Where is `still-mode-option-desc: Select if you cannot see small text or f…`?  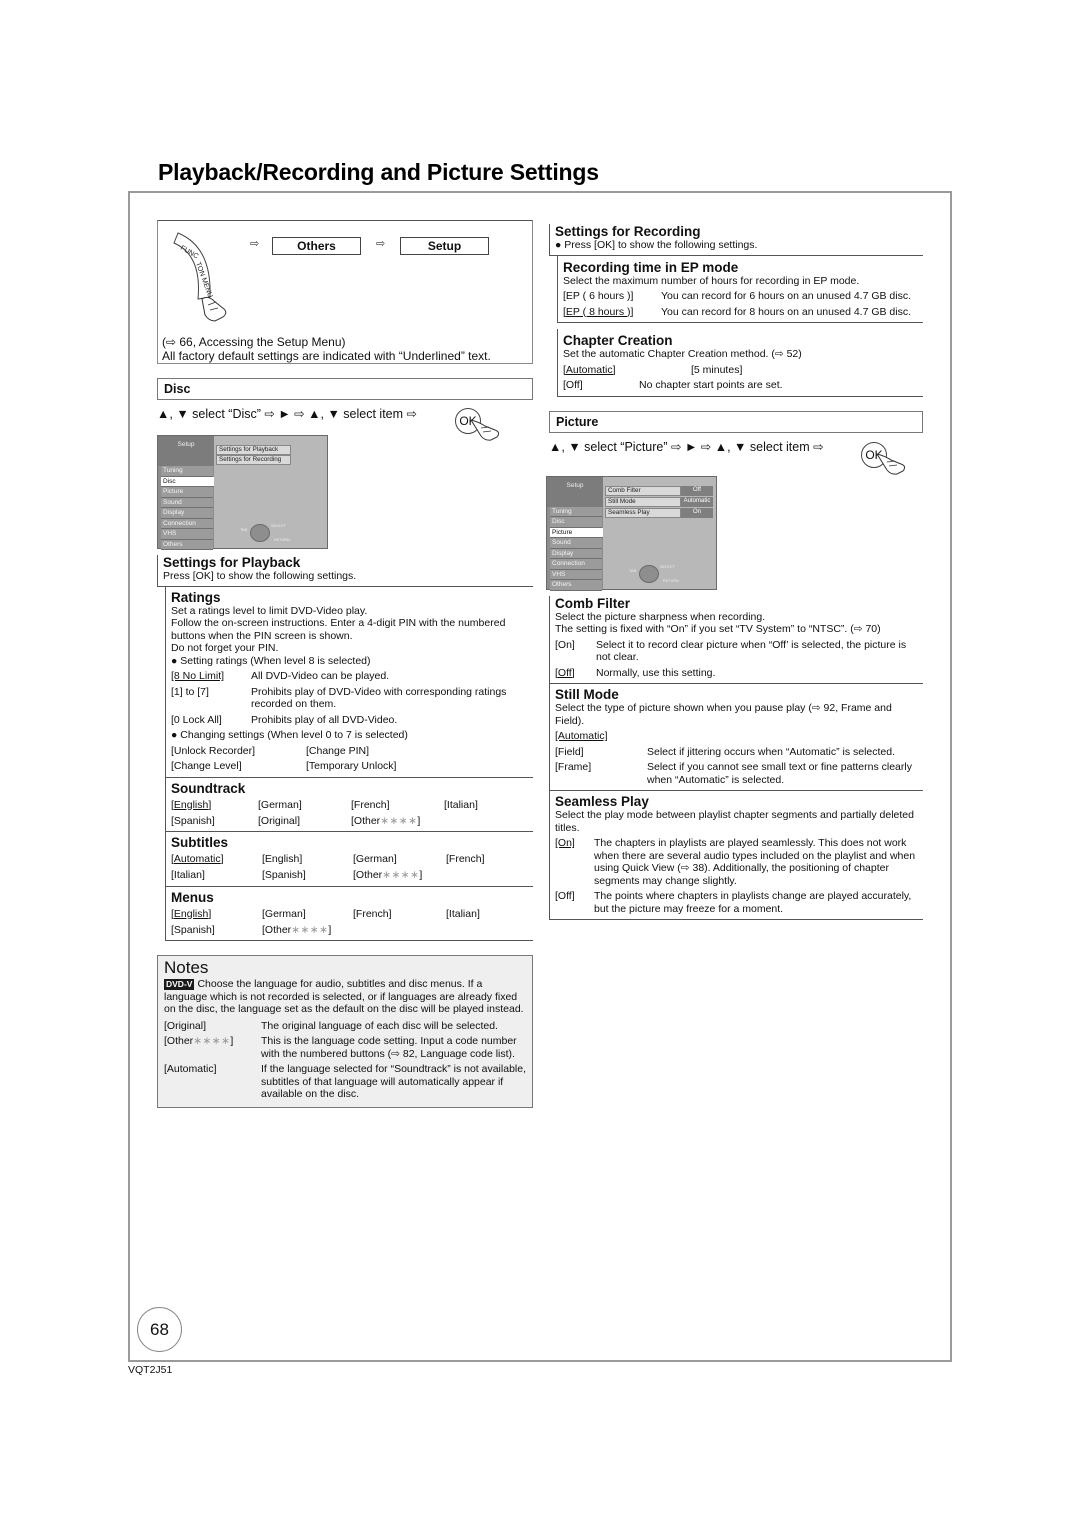
still-mode-option-desc: Select if you cannot see small text or f… is located at coordinates (779, 773).